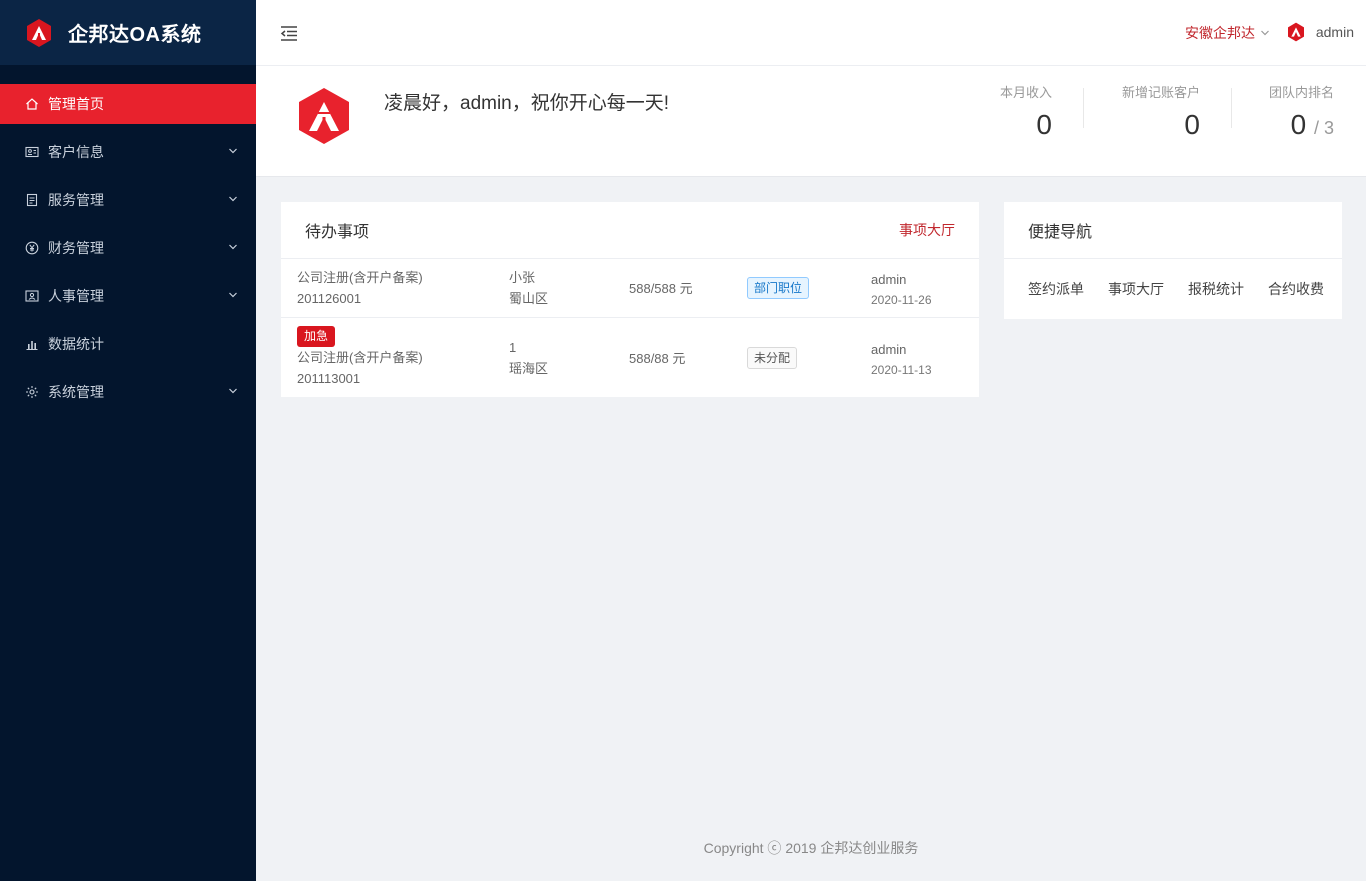  Describe the element at coordinates (128, 200) in the screenshot. I see `sidebar-item-services: 服务管理` at that location.